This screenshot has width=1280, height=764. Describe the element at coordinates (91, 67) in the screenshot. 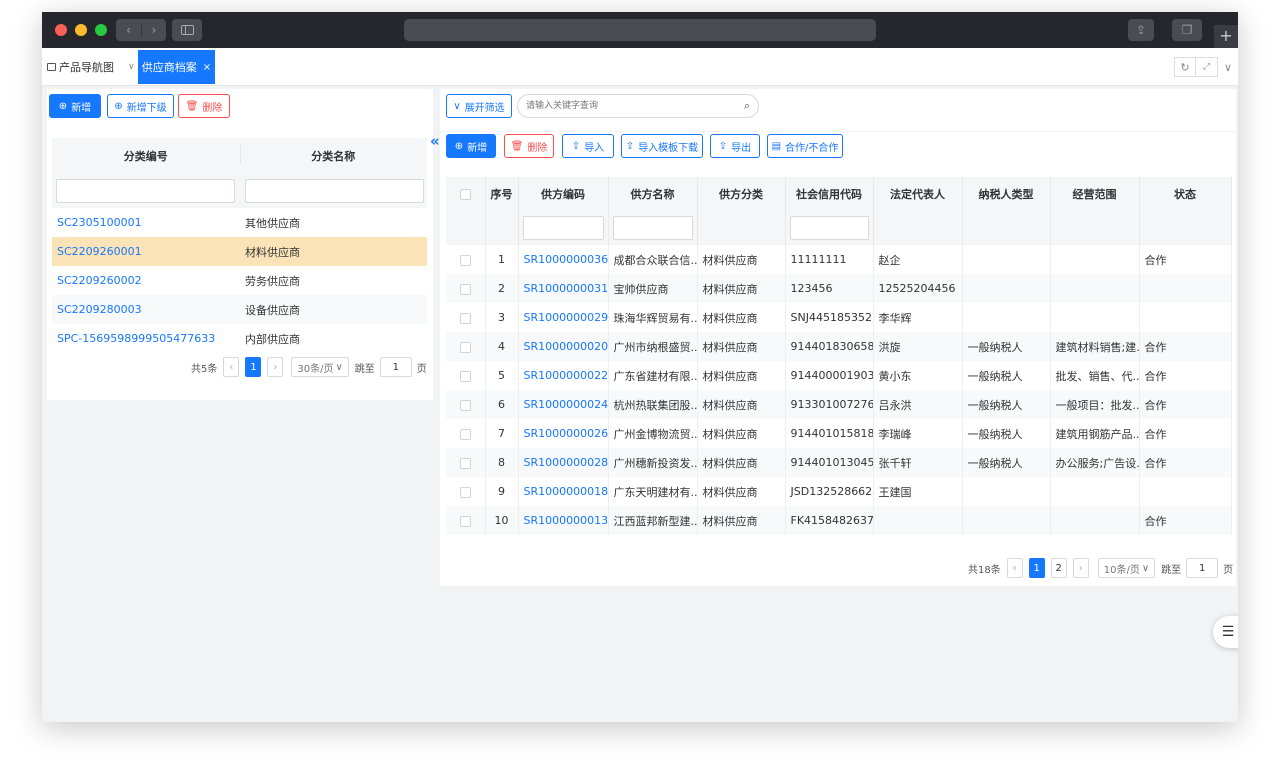

I see `product-nav-menu: 产品导航图 ∨` at that location.